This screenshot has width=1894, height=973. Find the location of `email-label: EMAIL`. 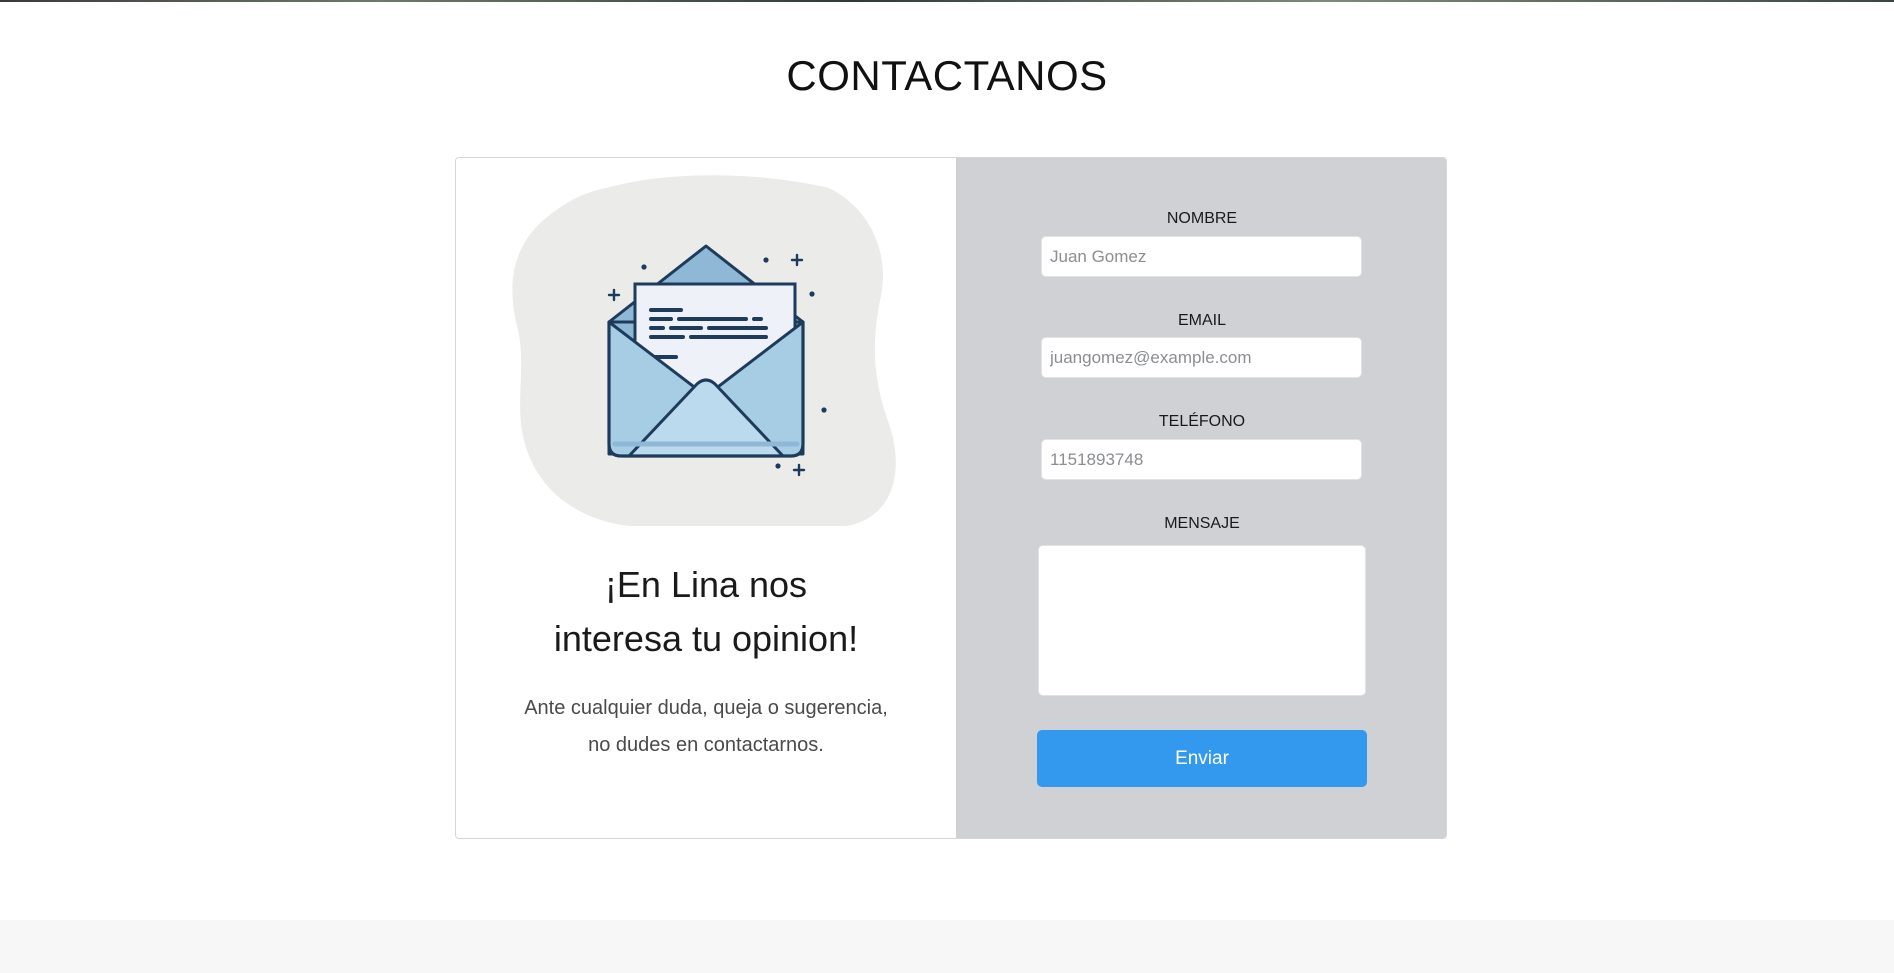

email-label: EMAIL is located at coordinates (1201, 320).